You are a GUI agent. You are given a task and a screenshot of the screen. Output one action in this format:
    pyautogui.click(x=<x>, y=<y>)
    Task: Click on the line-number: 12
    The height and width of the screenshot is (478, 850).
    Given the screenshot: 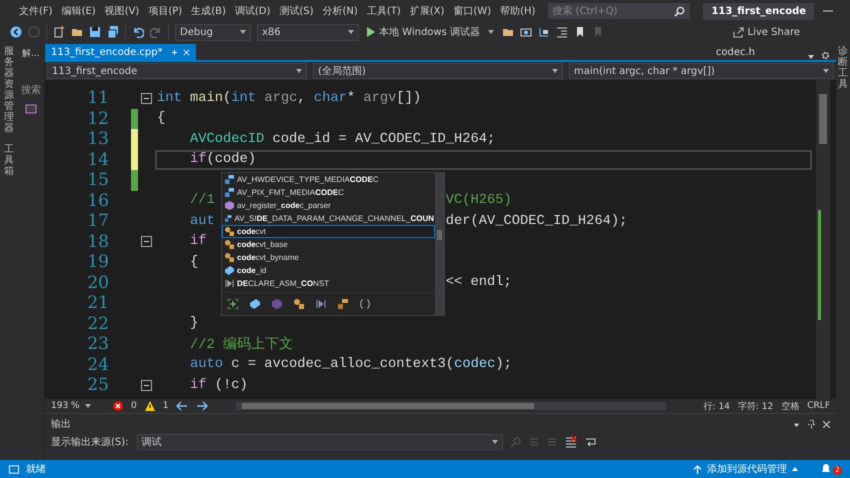 What is the action you would take?
    pyautogui.click(x=98, y=118)
    